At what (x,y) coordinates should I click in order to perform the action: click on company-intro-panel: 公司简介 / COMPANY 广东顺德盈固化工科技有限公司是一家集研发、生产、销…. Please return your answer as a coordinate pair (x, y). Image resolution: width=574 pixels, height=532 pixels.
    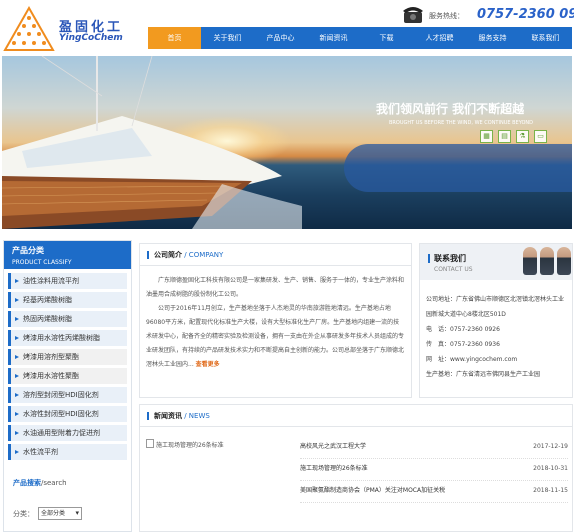
    Looking at the image, I should click on (275, 320).